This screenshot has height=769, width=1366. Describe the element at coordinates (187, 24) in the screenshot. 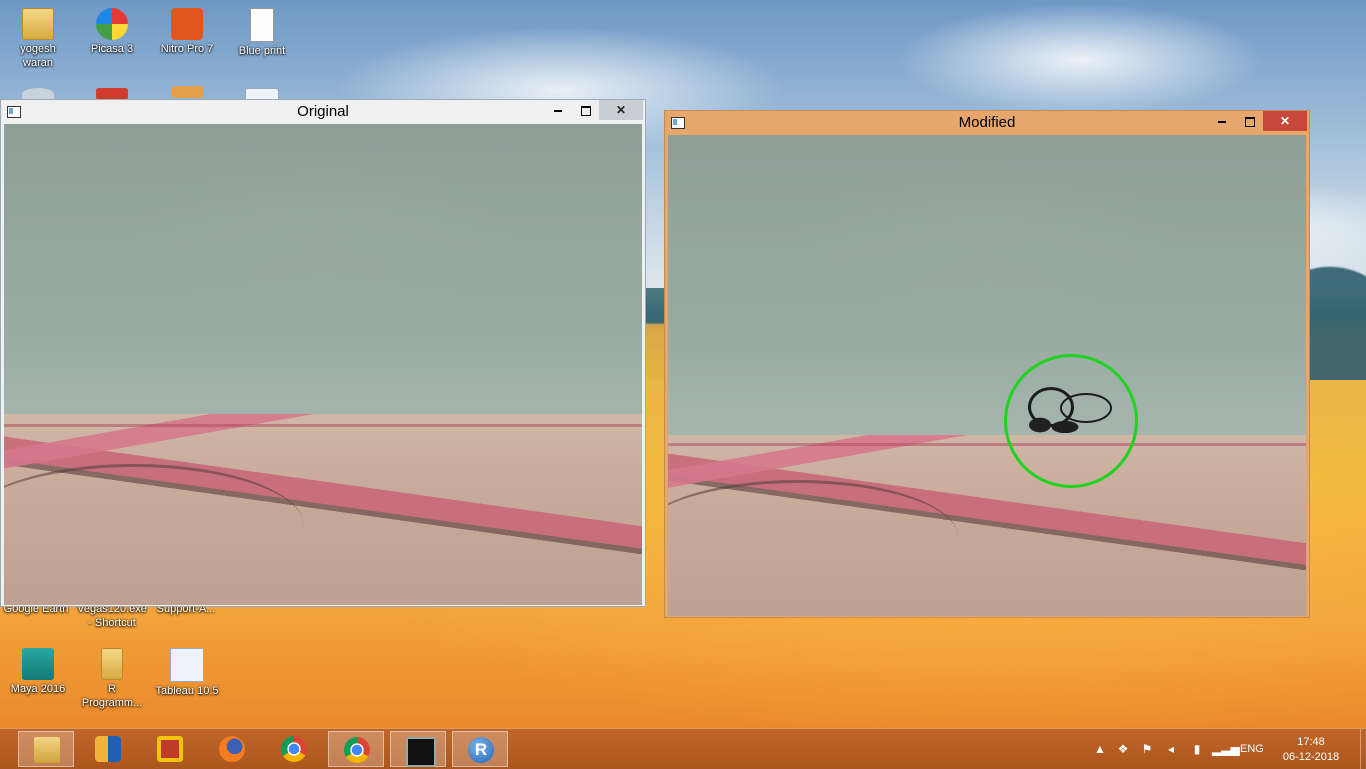

I see `nitro-icon` at that location.